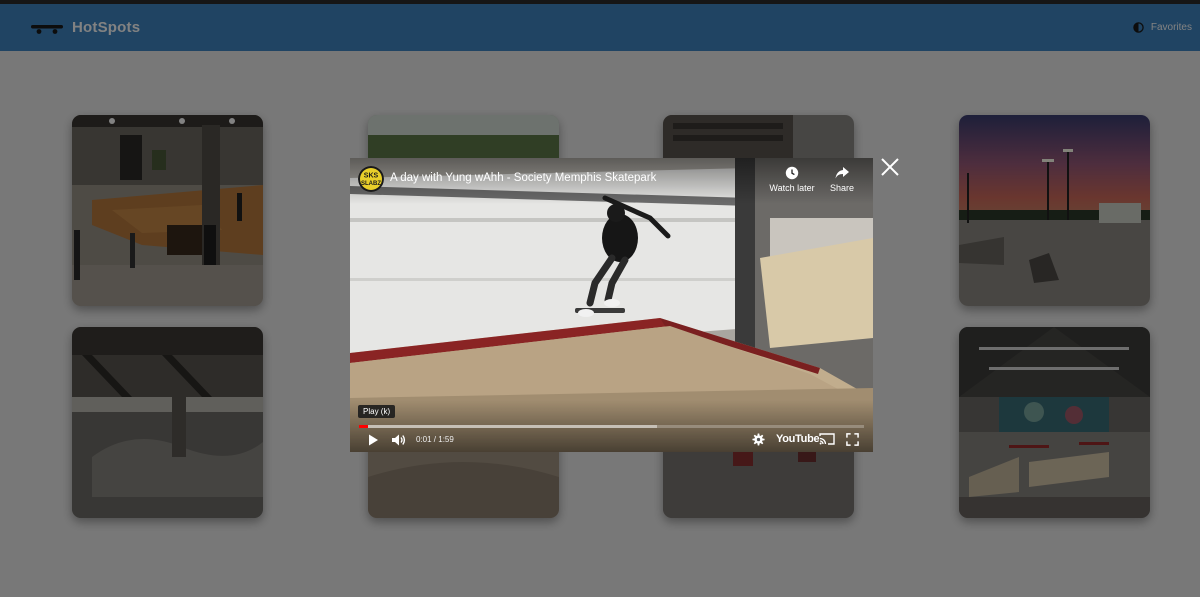 The width and height of the screenshot is (1200, 597). What do you see at coordinates (371, 184) in the screenshot?
I see `svg-text: SLABZ` at bounding box center [371, 184].